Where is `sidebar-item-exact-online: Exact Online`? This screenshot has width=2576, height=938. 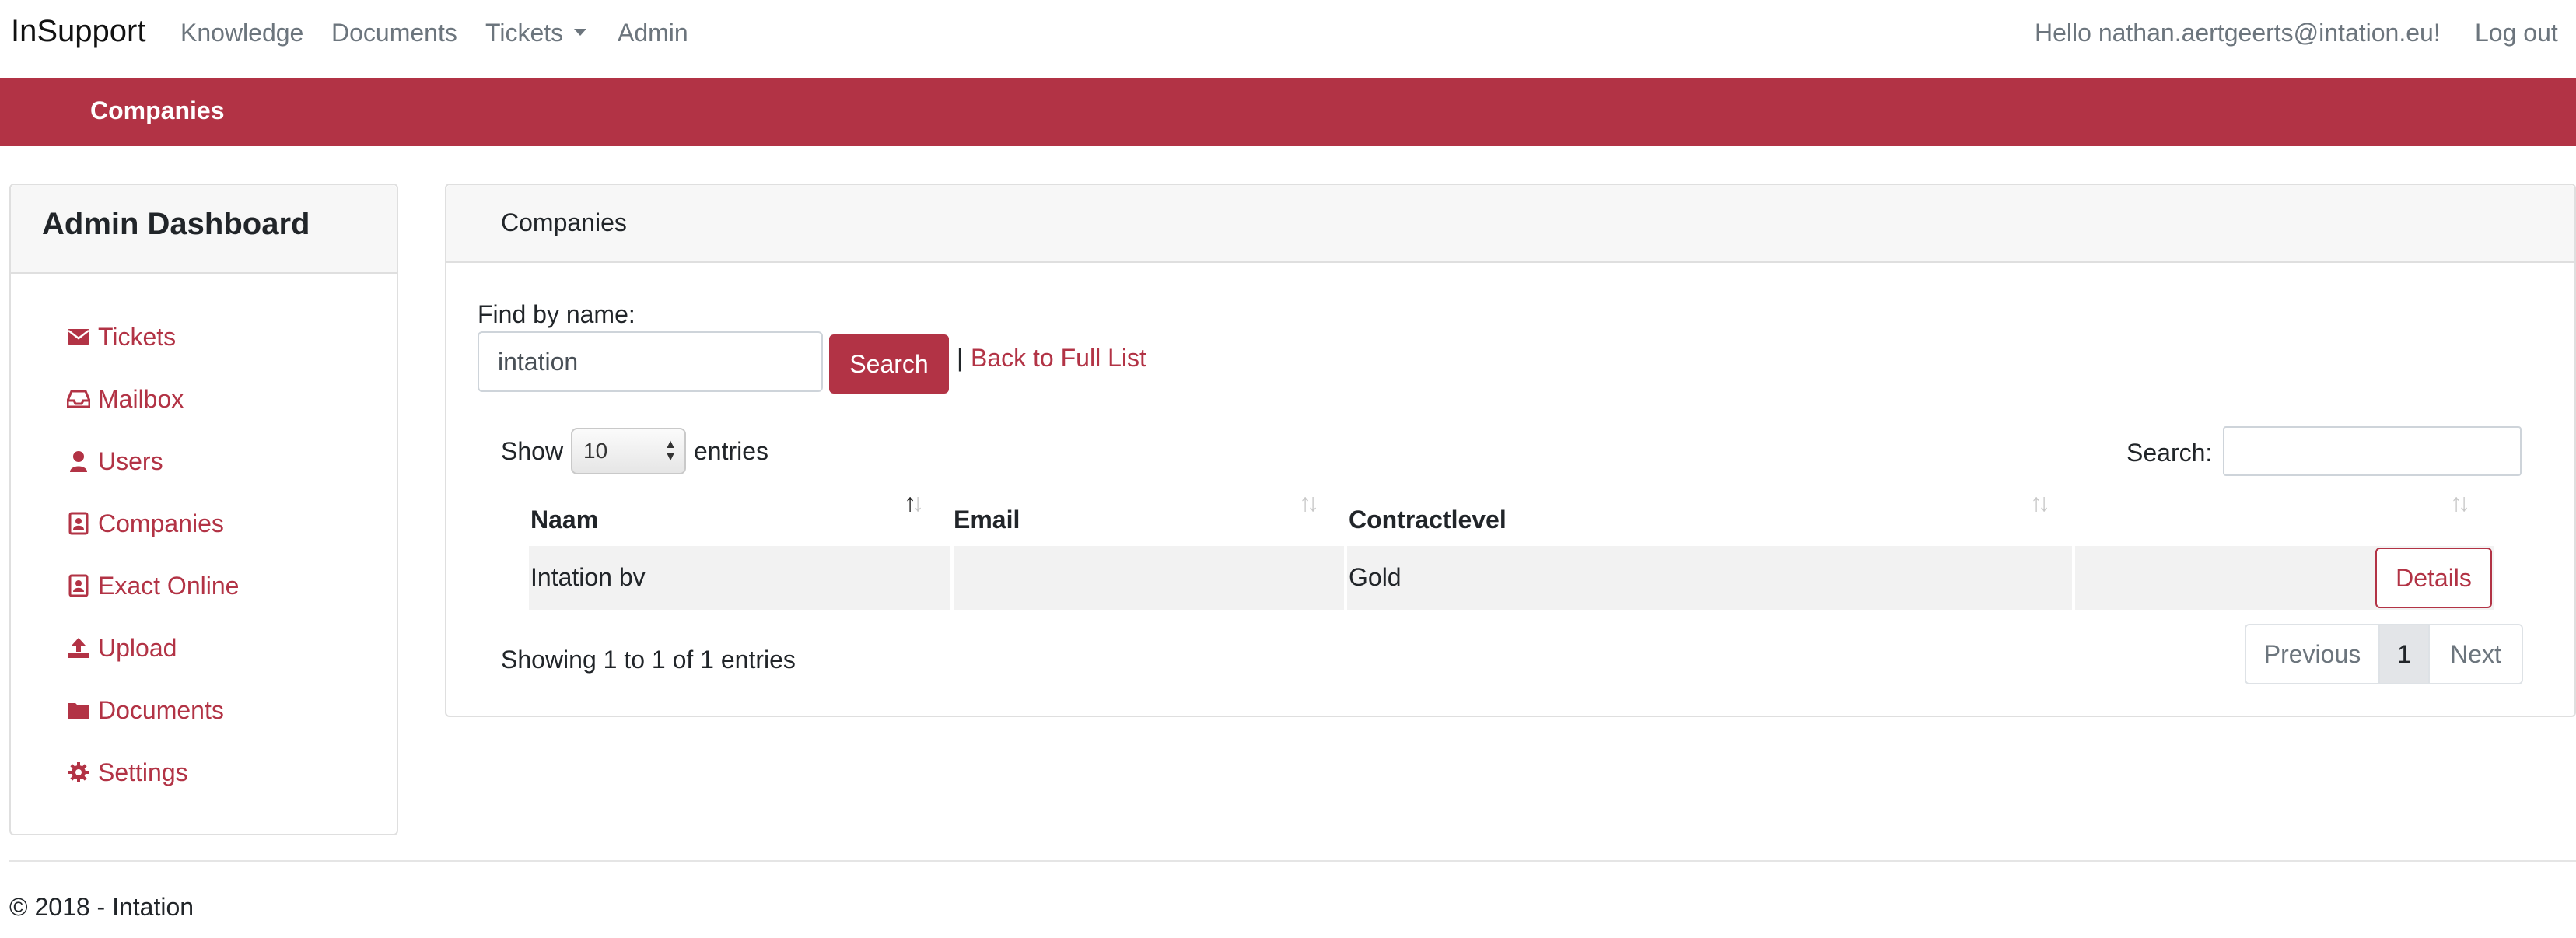 sidebar-item-exact-online: Exact Online is located at coordinates (153, 586).